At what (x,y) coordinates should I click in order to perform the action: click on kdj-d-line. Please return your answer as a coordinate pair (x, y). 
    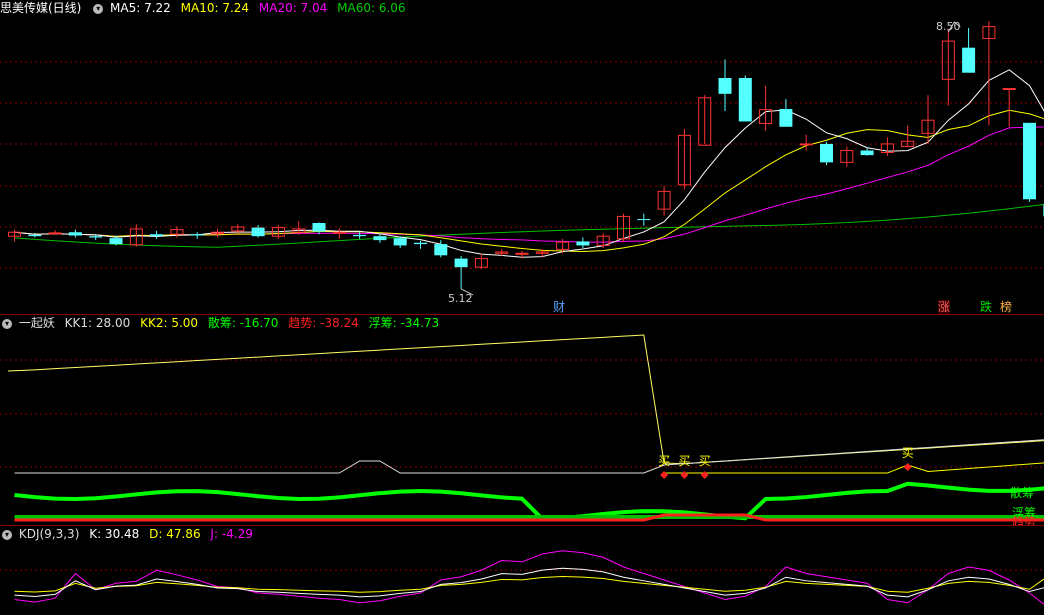
    Looking at the image, I should click on (529, 584).